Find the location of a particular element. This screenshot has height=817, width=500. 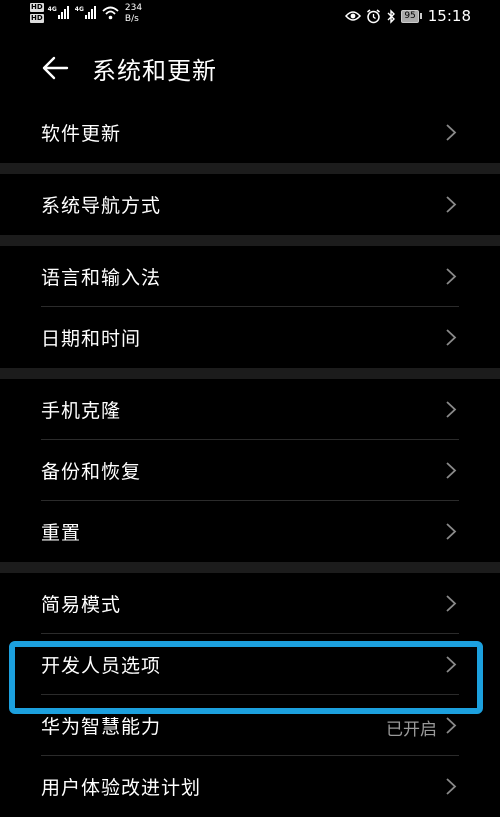

row-label: 重置 is located at coordinates (61, 533).